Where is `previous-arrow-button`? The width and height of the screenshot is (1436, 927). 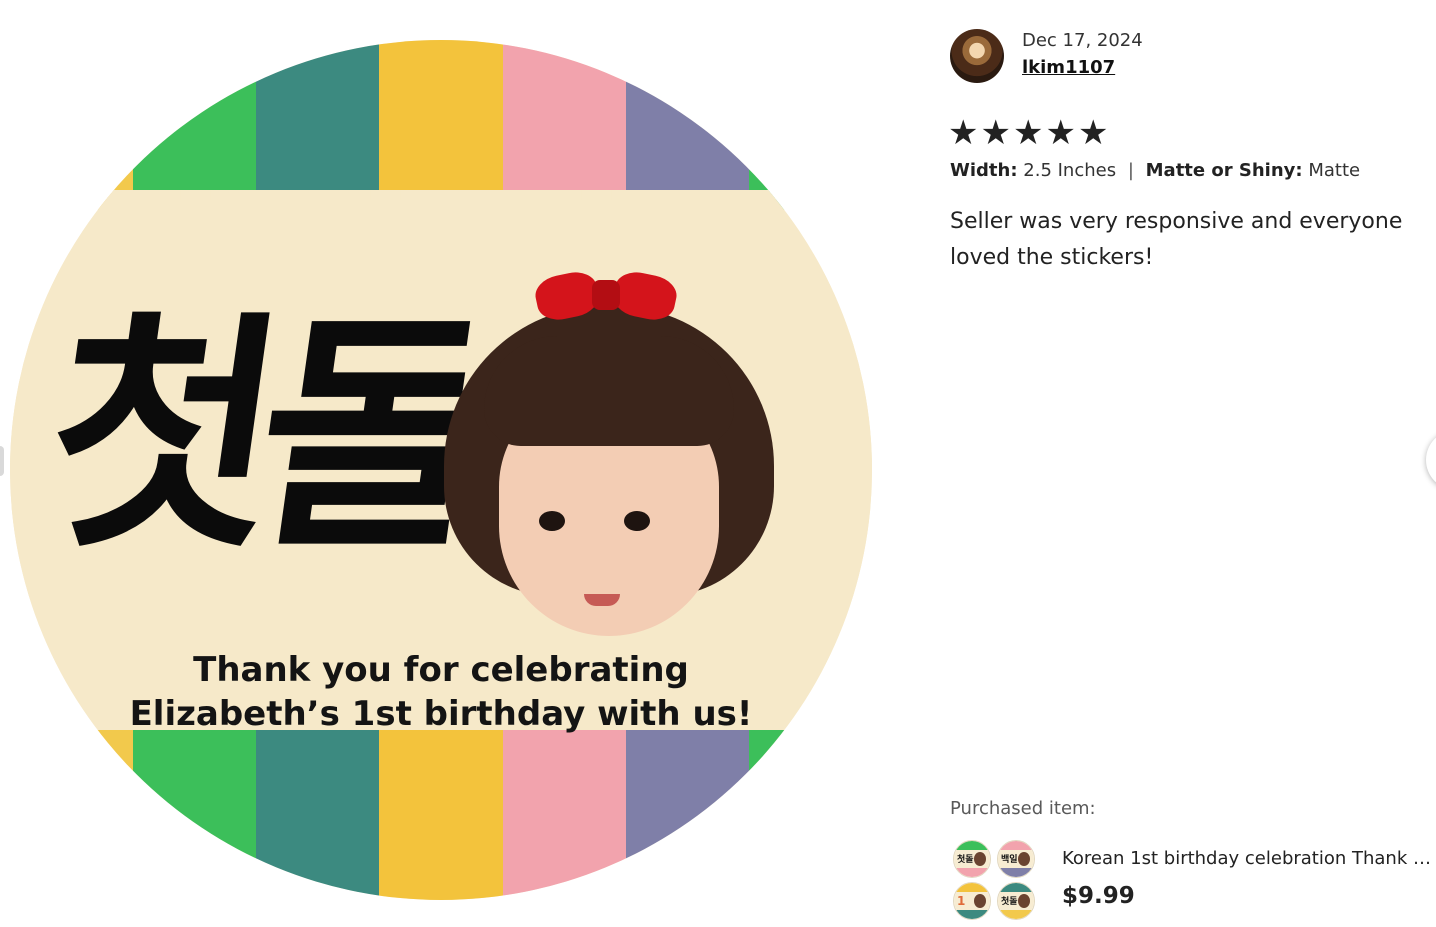
previous-arrow-button is located at coordinates (2, 461).